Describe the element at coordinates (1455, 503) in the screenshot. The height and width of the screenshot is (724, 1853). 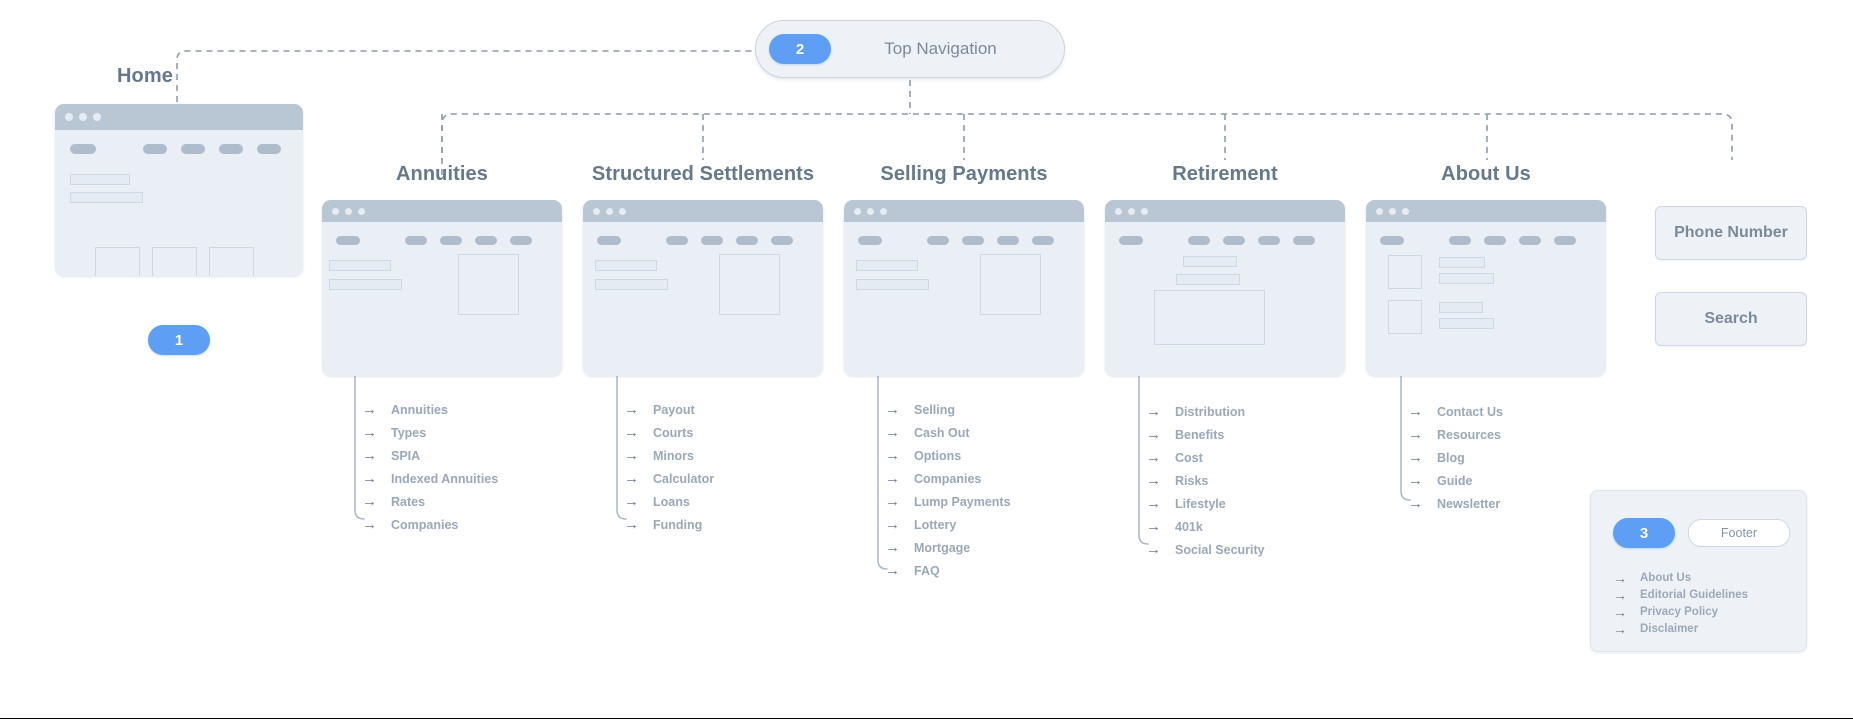
I see `list-item: → Newsletter` at that location.